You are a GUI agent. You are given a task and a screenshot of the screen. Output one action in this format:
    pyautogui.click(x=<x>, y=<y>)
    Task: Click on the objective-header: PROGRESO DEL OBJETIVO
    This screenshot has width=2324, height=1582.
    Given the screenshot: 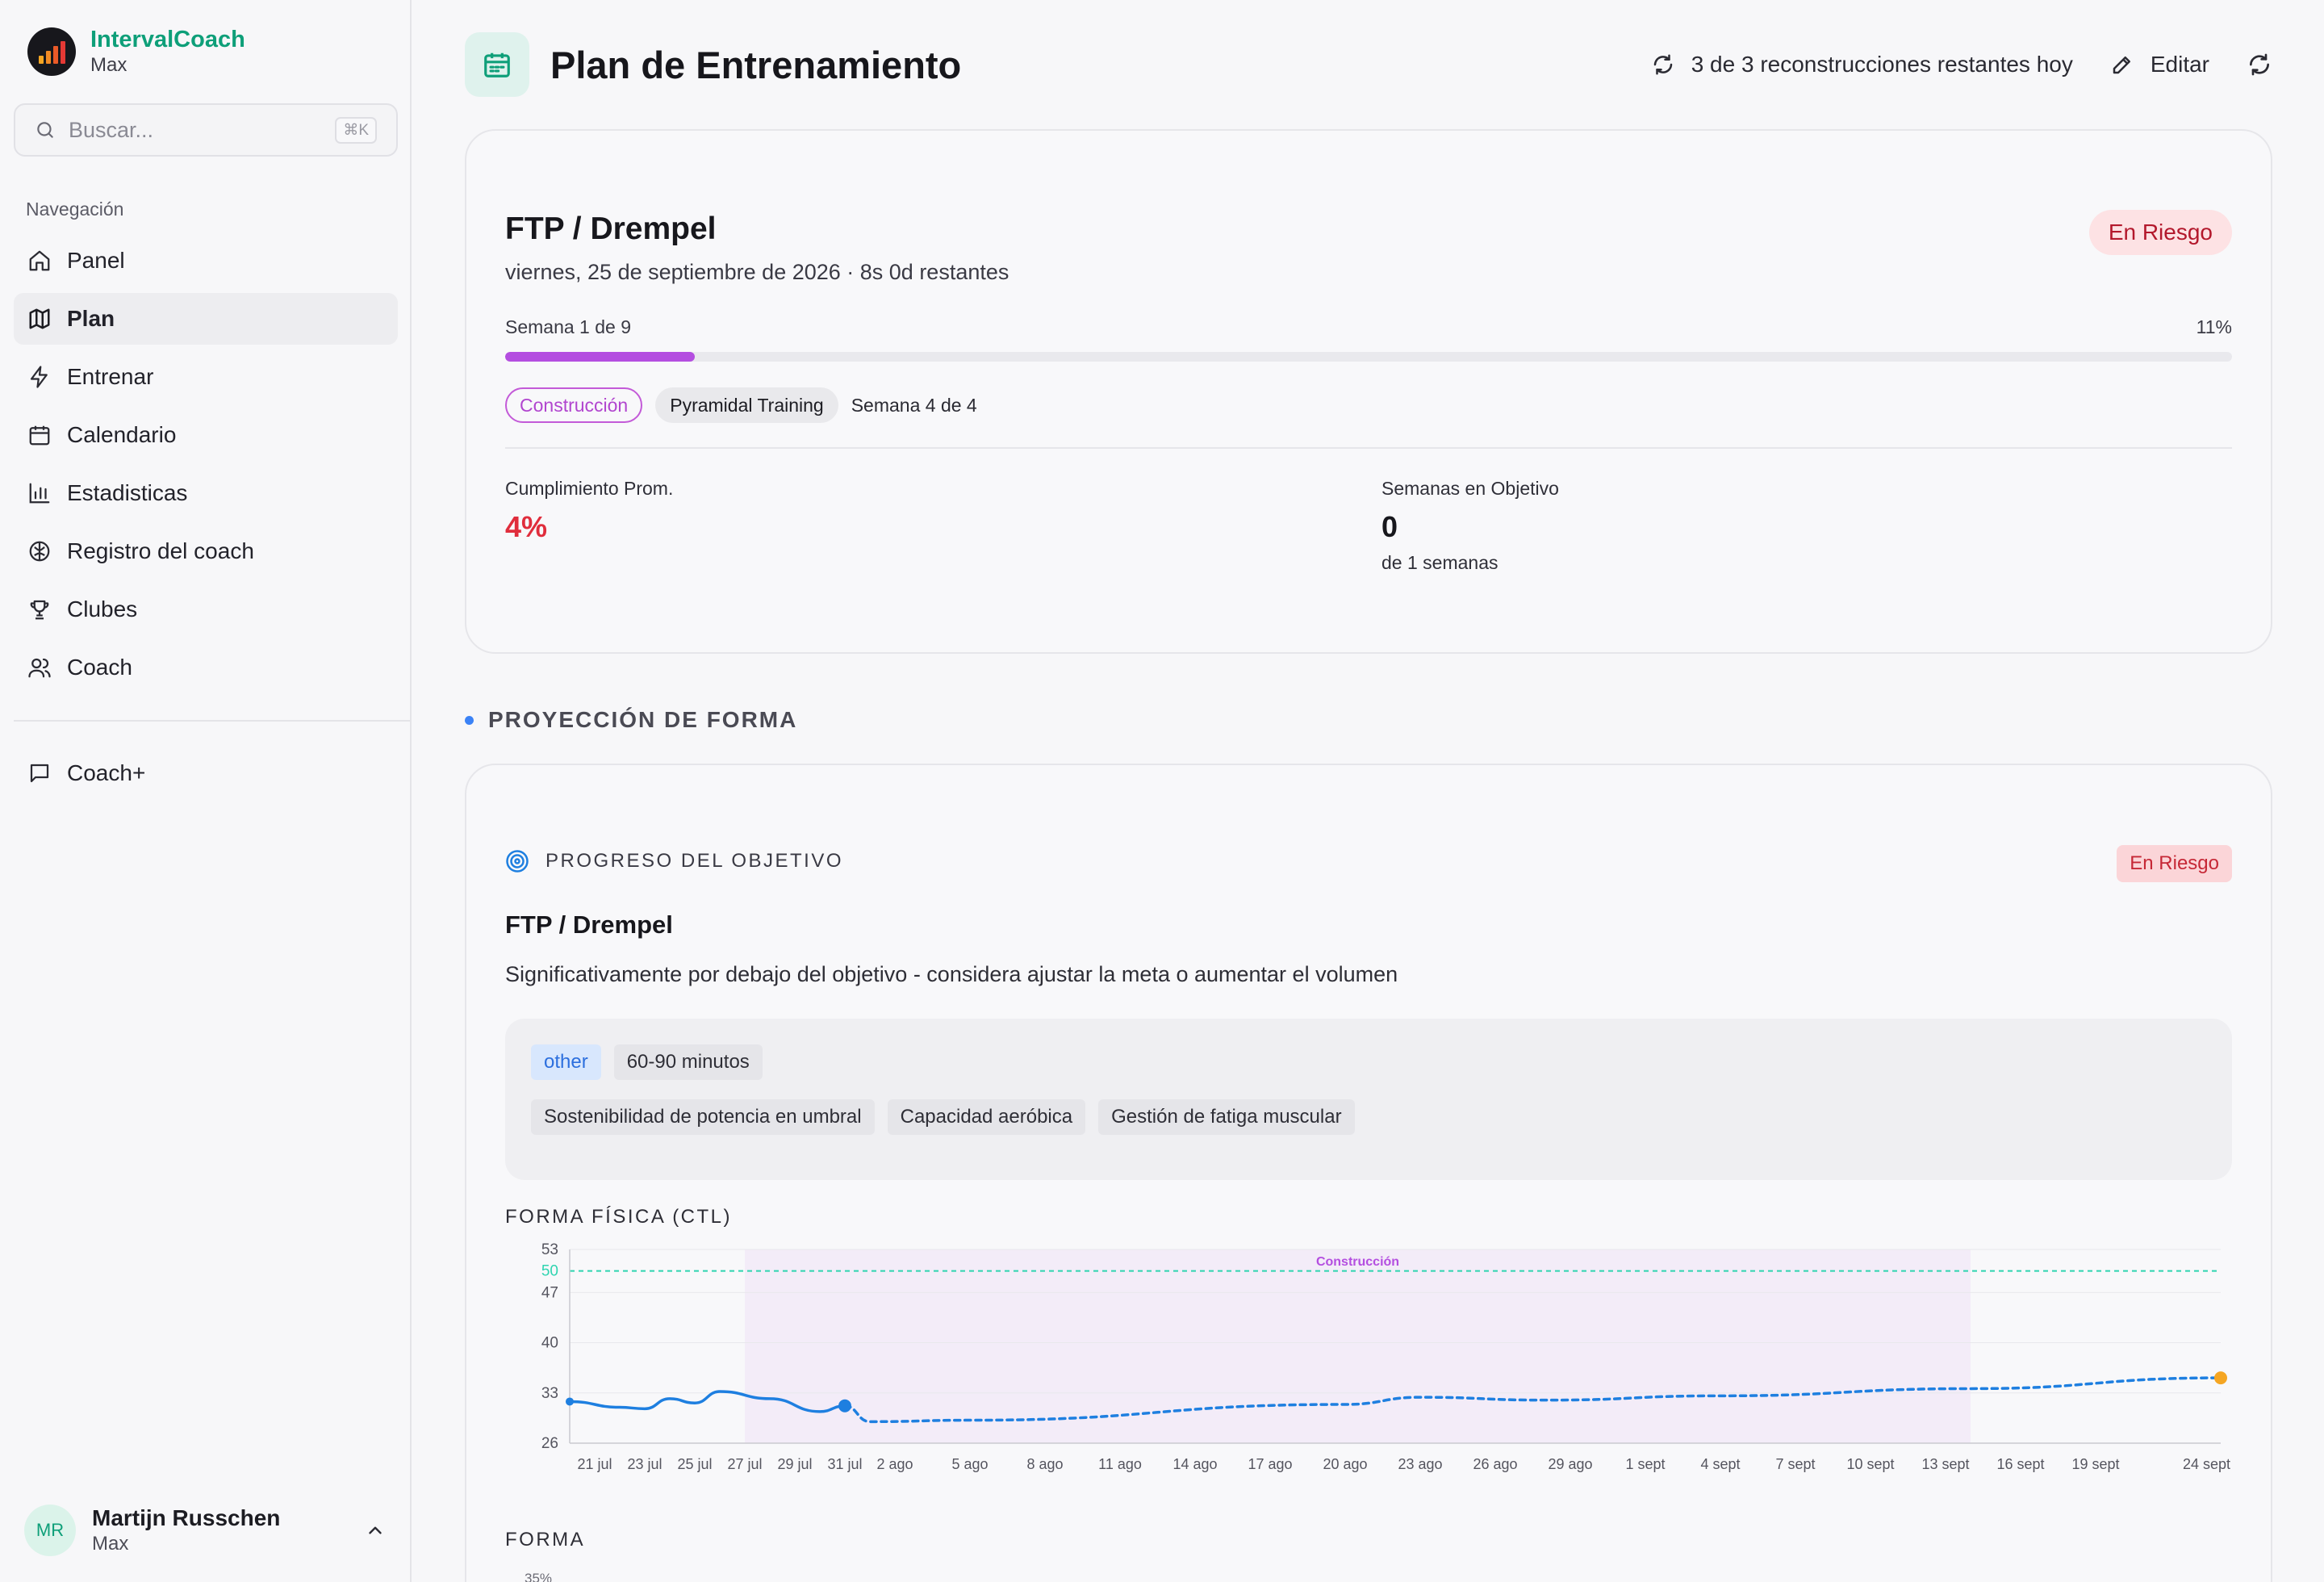 What is the action you would take?
    pyautogui.click(x=674, y=861)
    